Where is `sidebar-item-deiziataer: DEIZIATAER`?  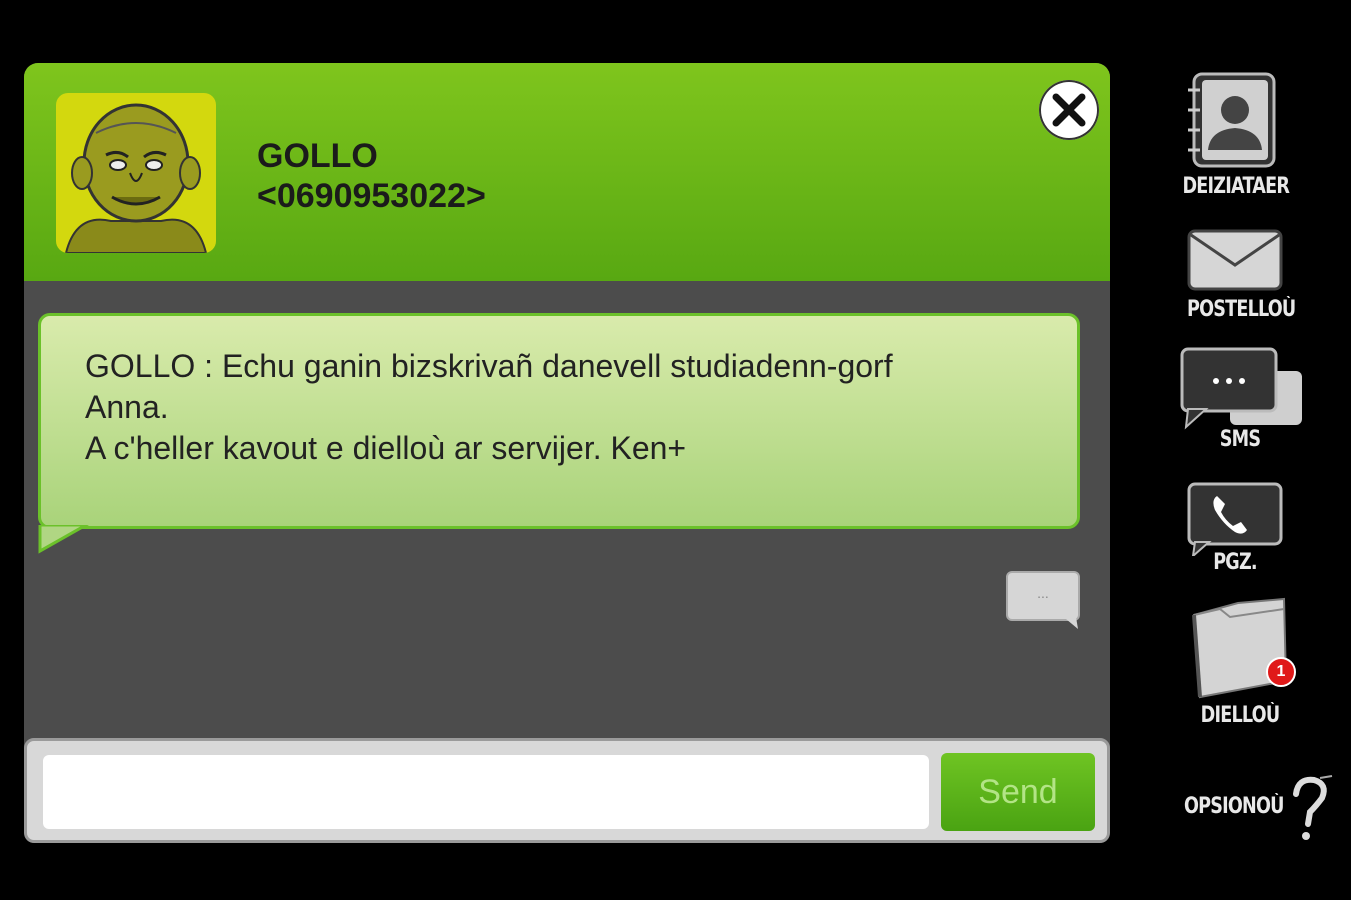 sidebar-item-deiziataer: DEIZIATAER is located at coordinates (1232, 137).